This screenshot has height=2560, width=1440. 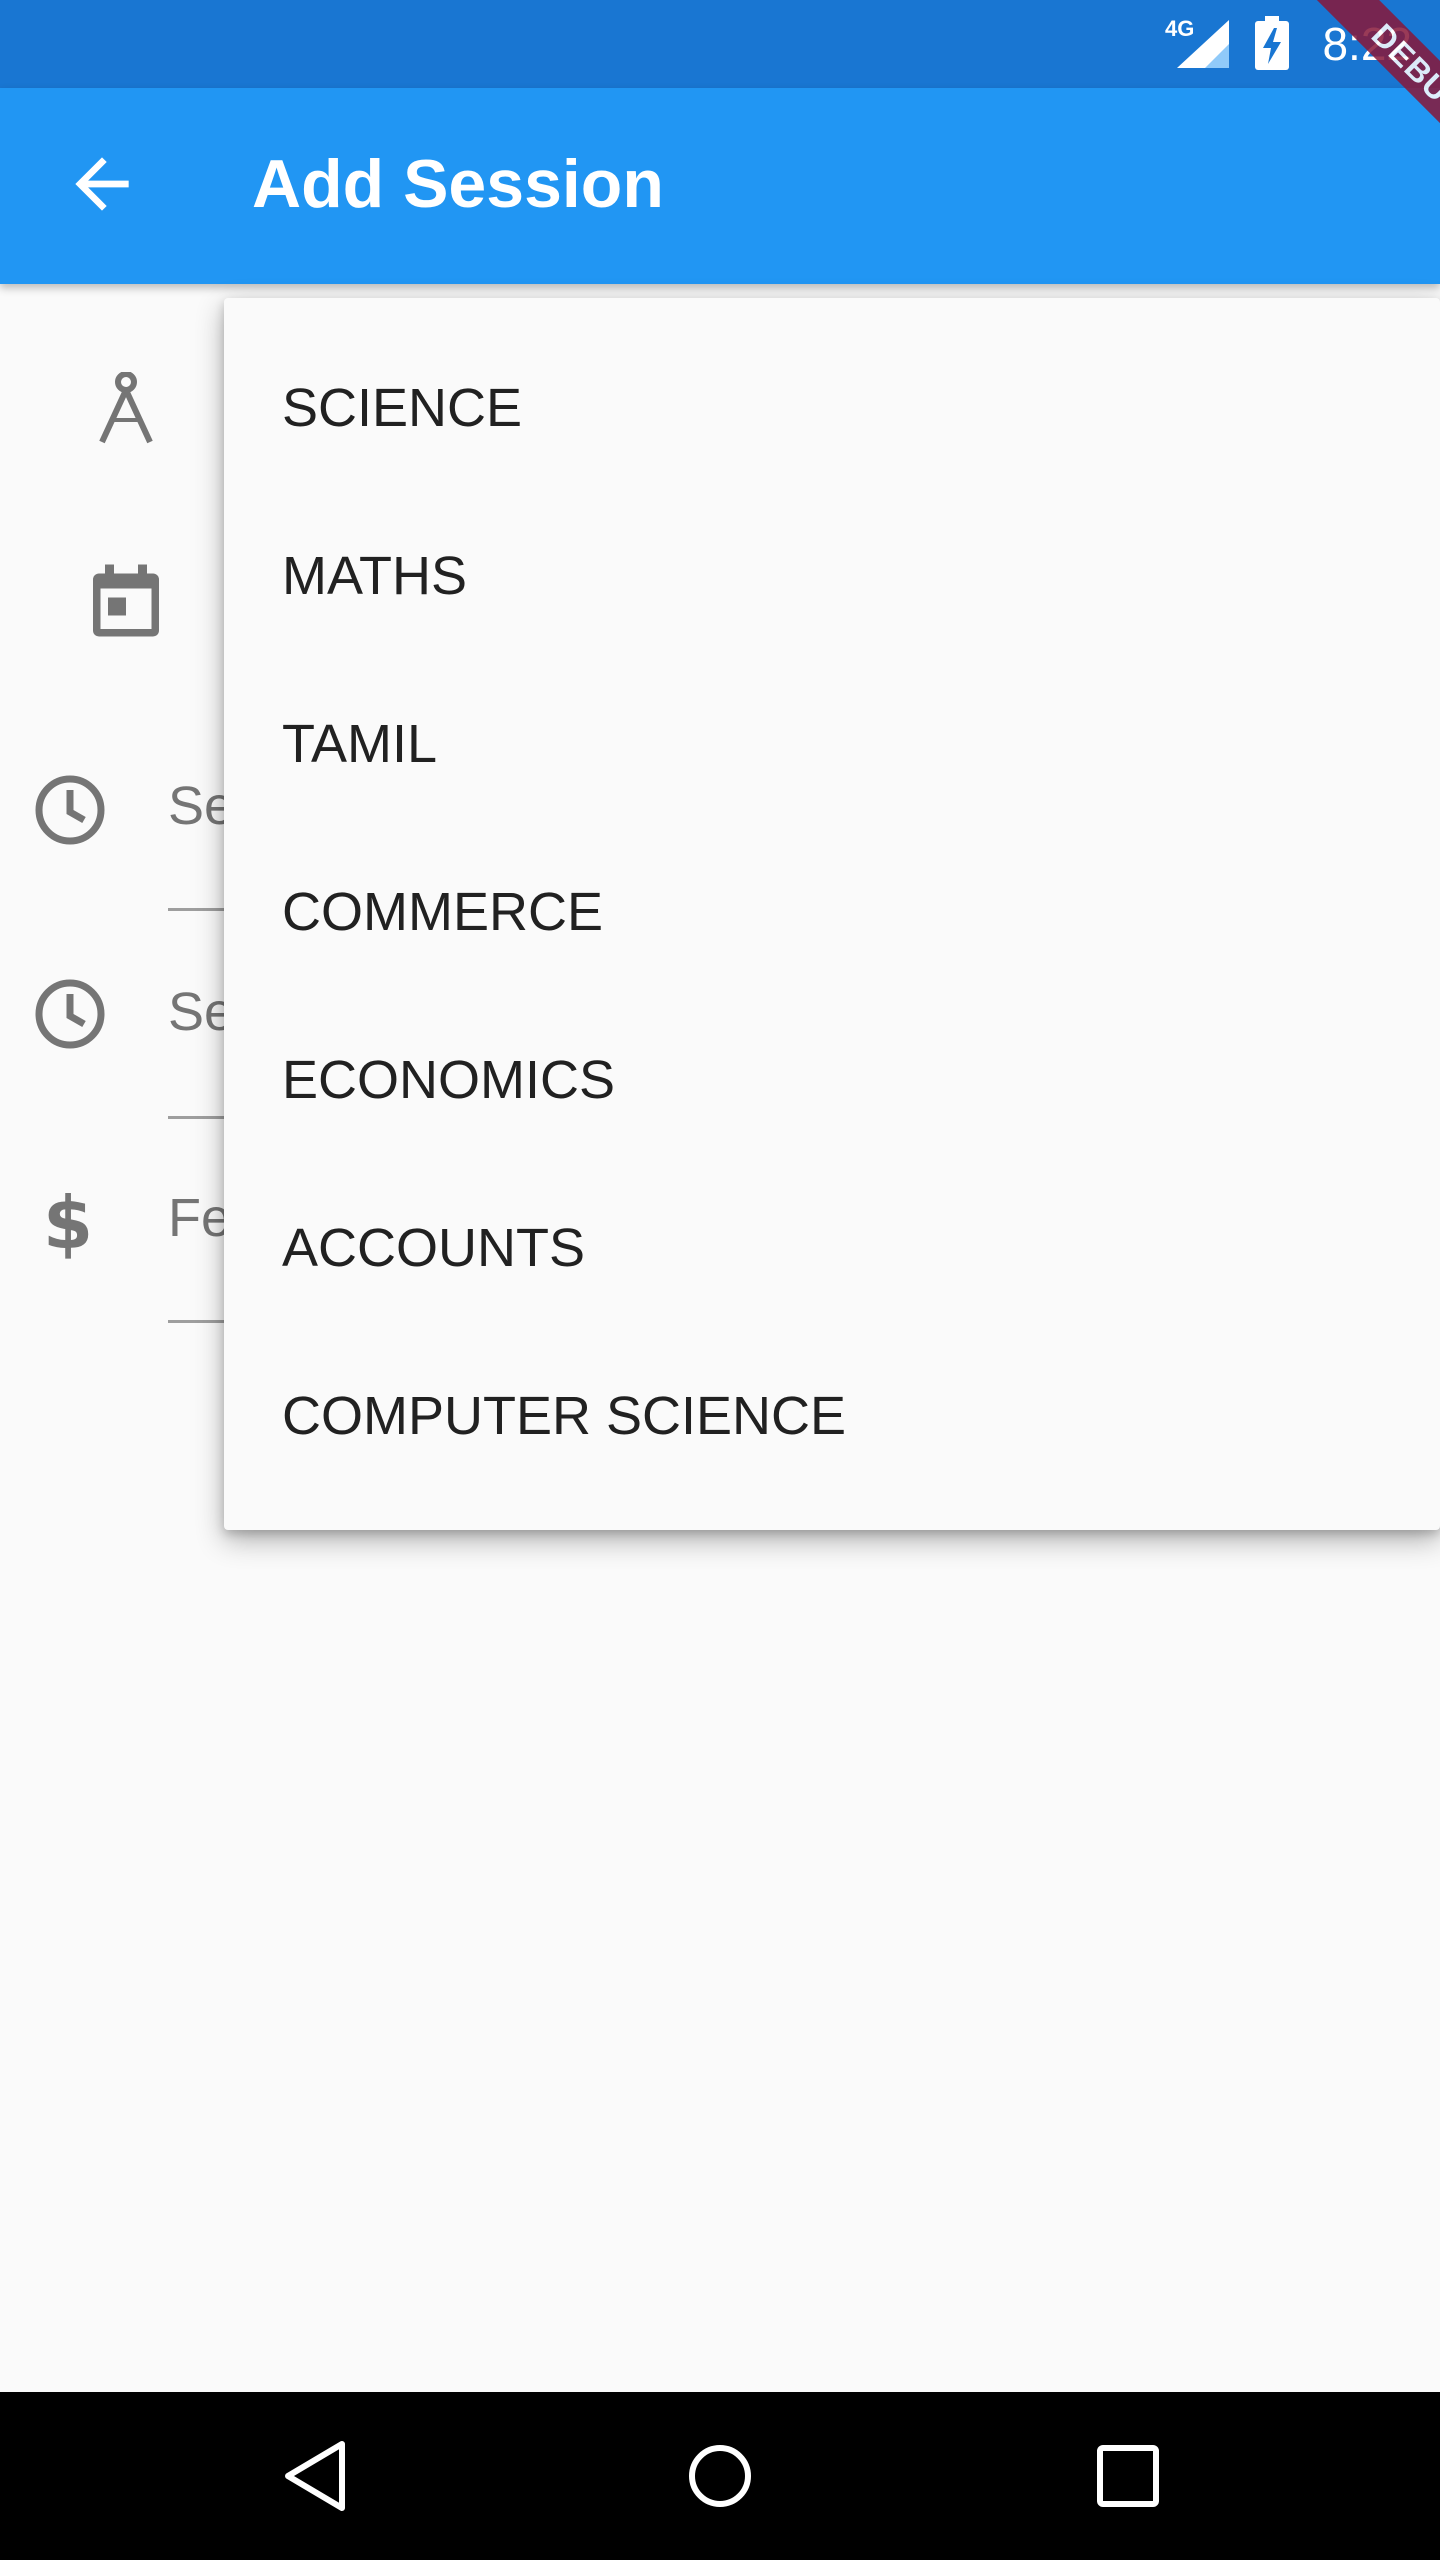 I want to click on end-time-underline, so click(x=198, y=1117).